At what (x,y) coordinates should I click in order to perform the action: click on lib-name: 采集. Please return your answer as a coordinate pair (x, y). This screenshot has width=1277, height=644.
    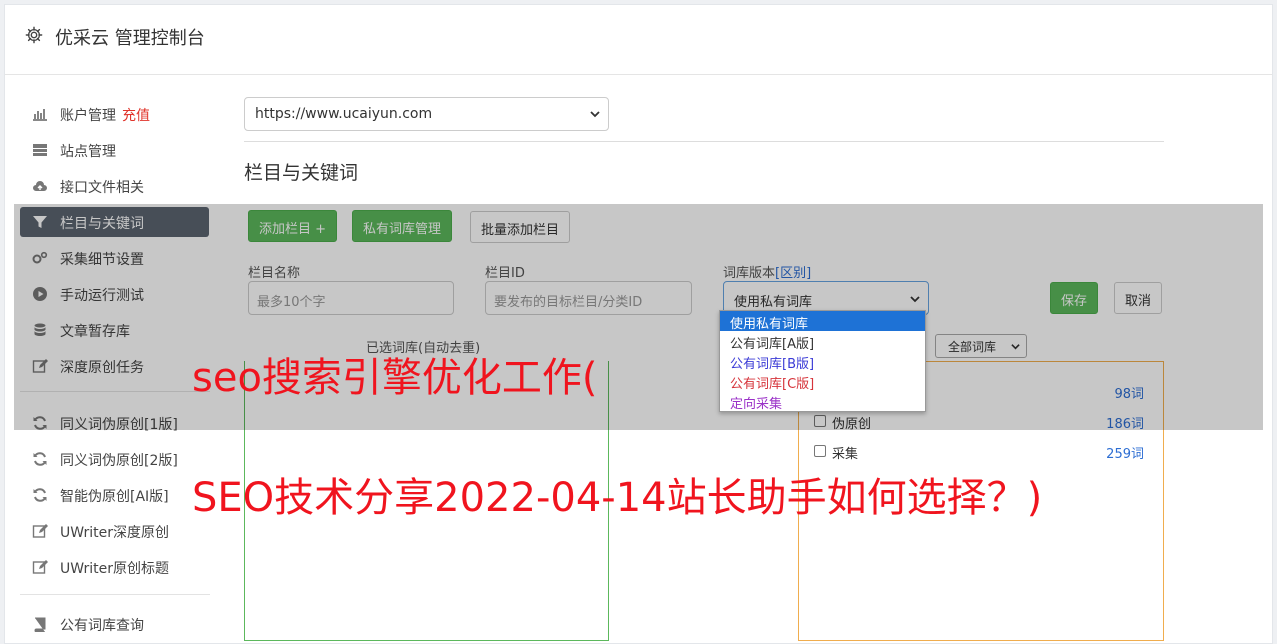
    Looking at the image, I should click on (845, 454).